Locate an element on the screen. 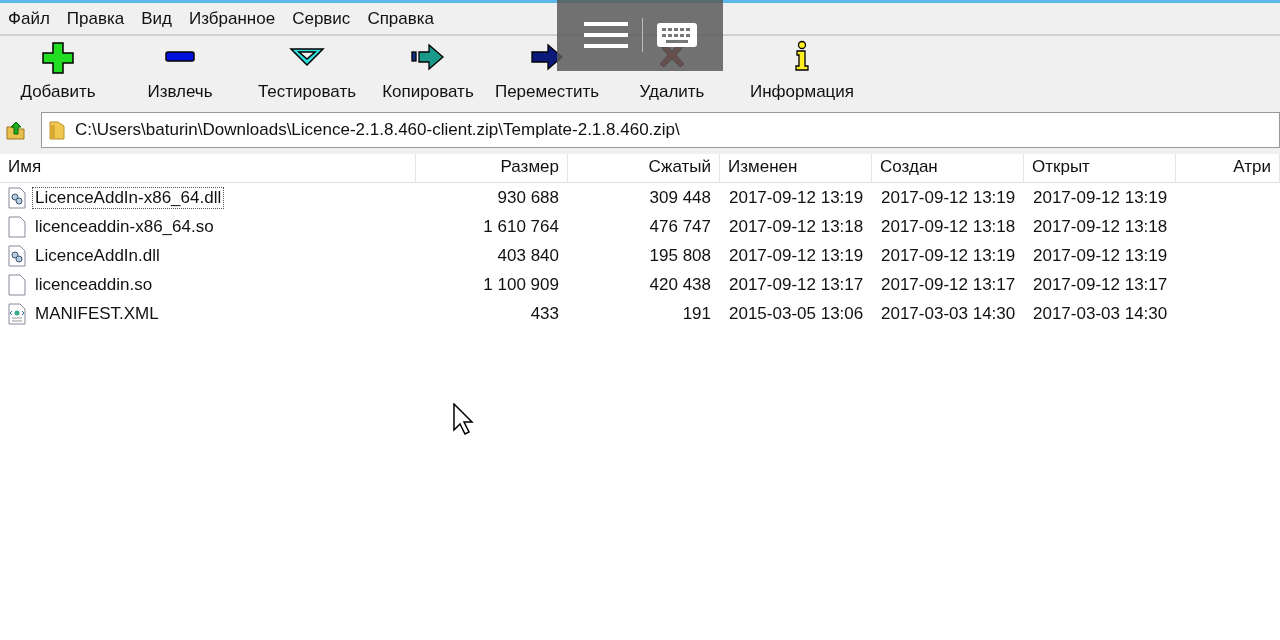  address-field: C:\Users\baturin\Downloads\Licence-2.1.8.460-client.zip\Template-2.1.8.460.zip\ is located at coordinates (660, 130).